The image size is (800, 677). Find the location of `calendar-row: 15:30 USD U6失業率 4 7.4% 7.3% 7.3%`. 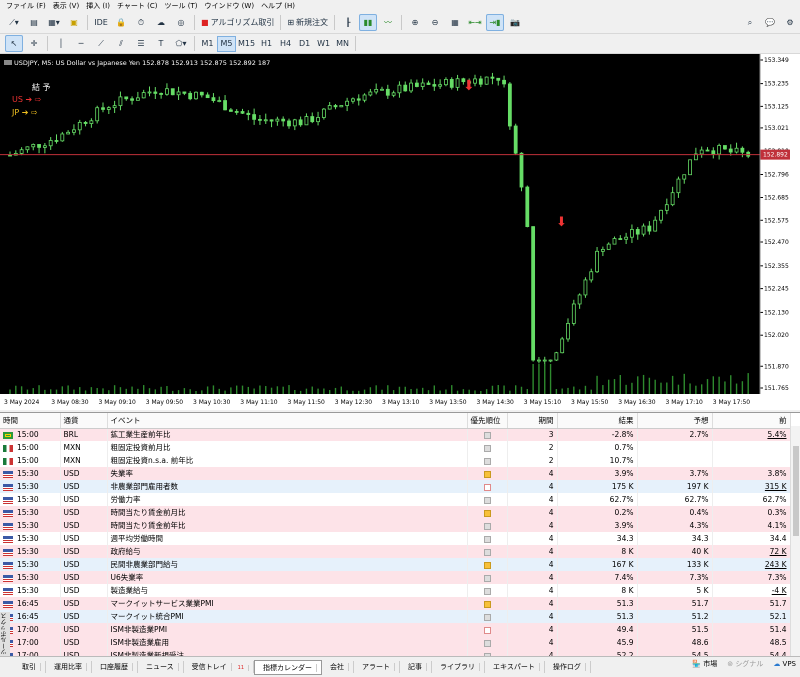

calendar-row: 15:30 USD U6失業率 4 7.4% 7.3% 7.3% is located at coordinates (395, 577).